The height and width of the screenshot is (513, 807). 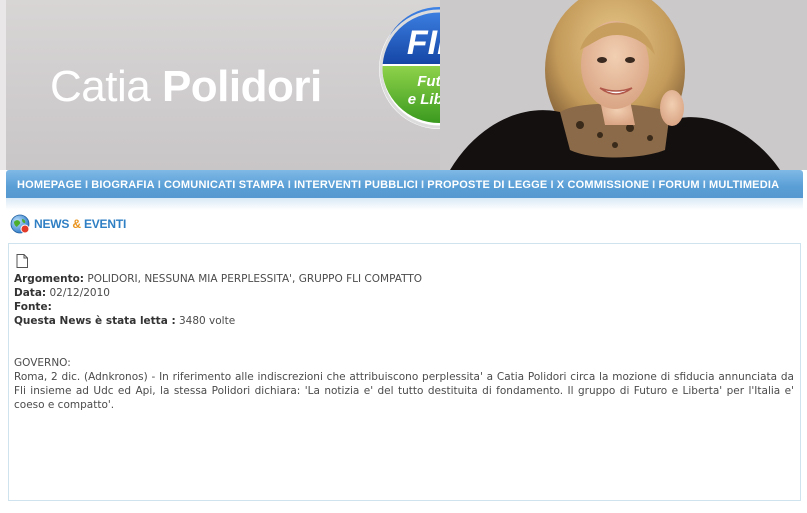 What do you see at coordinates (241, 86) in the screenshot?
I see `title-last-name: Polidori` at bounding box center [241, 86].